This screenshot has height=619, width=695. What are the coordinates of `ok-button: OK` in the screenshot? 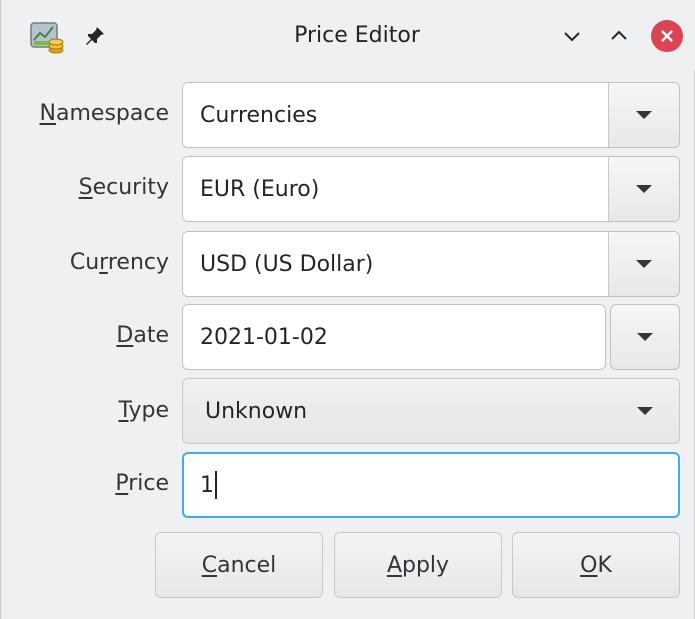 It's located at (596, 565).